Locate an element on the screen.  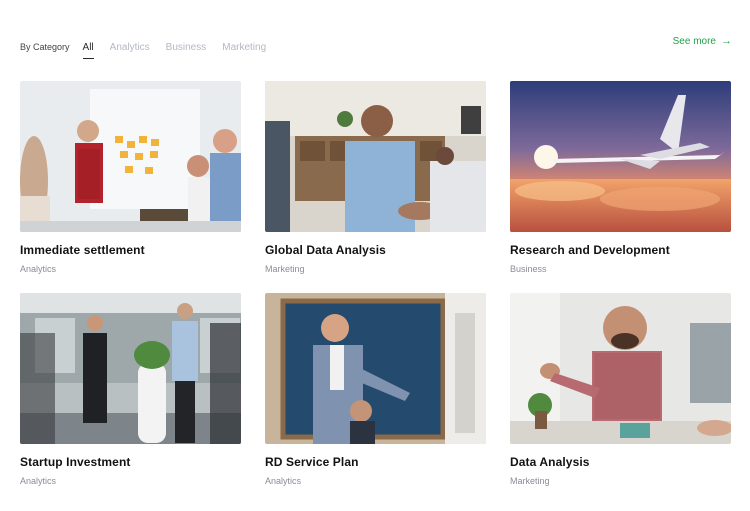
card-rd-service-plan: RD Service Plan Analytics is located at coordinates (375, 399).